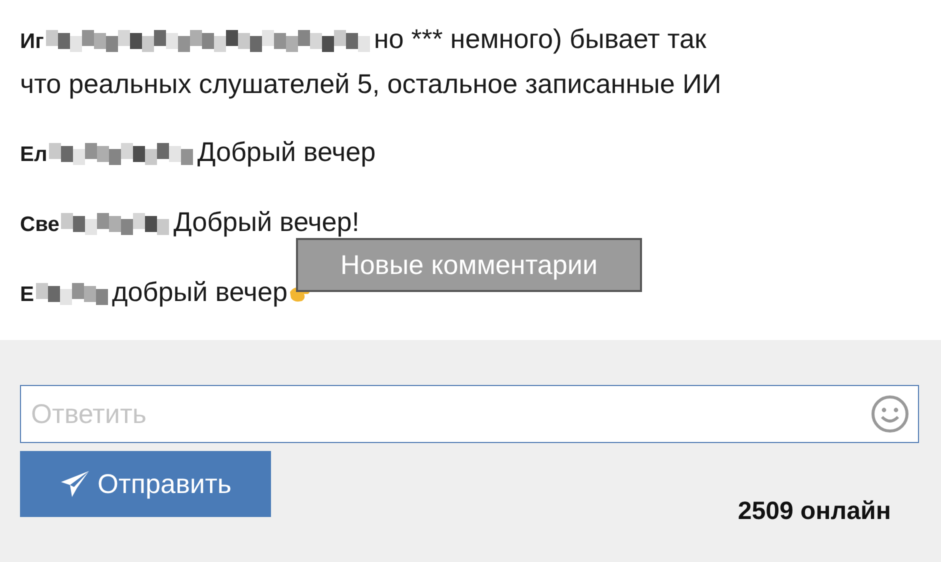 The image size is (941, 562). What do you see at coordinates (75, 484) in the screenshot?
I see `paper-plane-icon` at bounding box center [75, 484].